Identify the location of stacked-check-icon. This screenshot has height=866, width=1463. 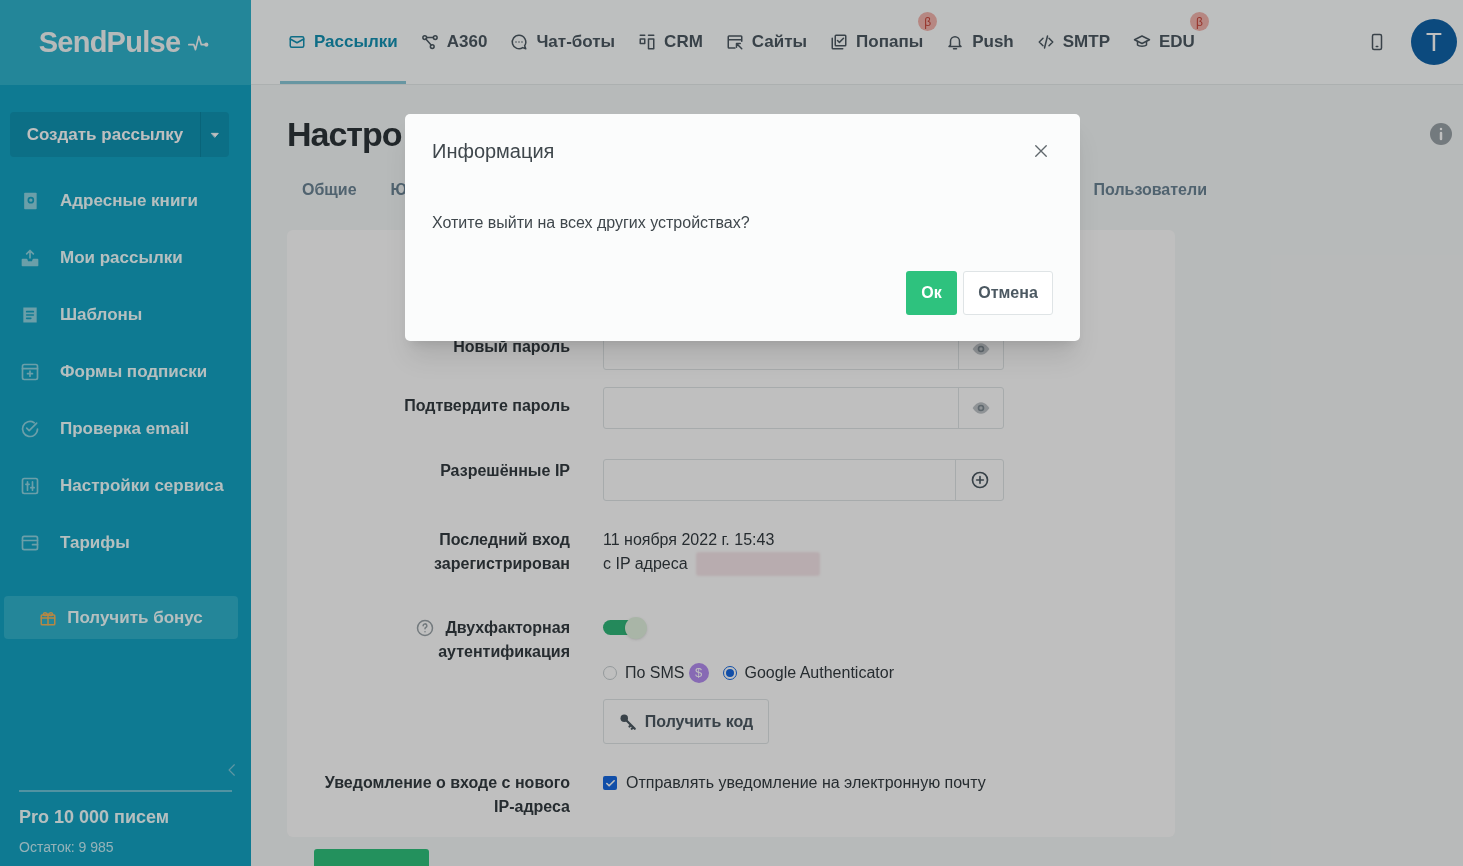
(839, 42).